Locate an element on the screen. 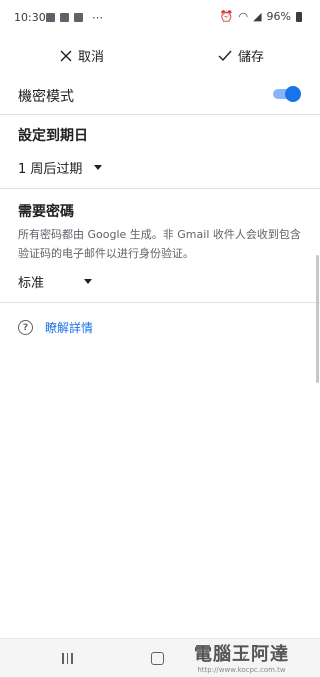 This screenshot has height=677, width=320. system-status: ⏰ ◠ ◢ 96% is located at coordinates (261, 16).